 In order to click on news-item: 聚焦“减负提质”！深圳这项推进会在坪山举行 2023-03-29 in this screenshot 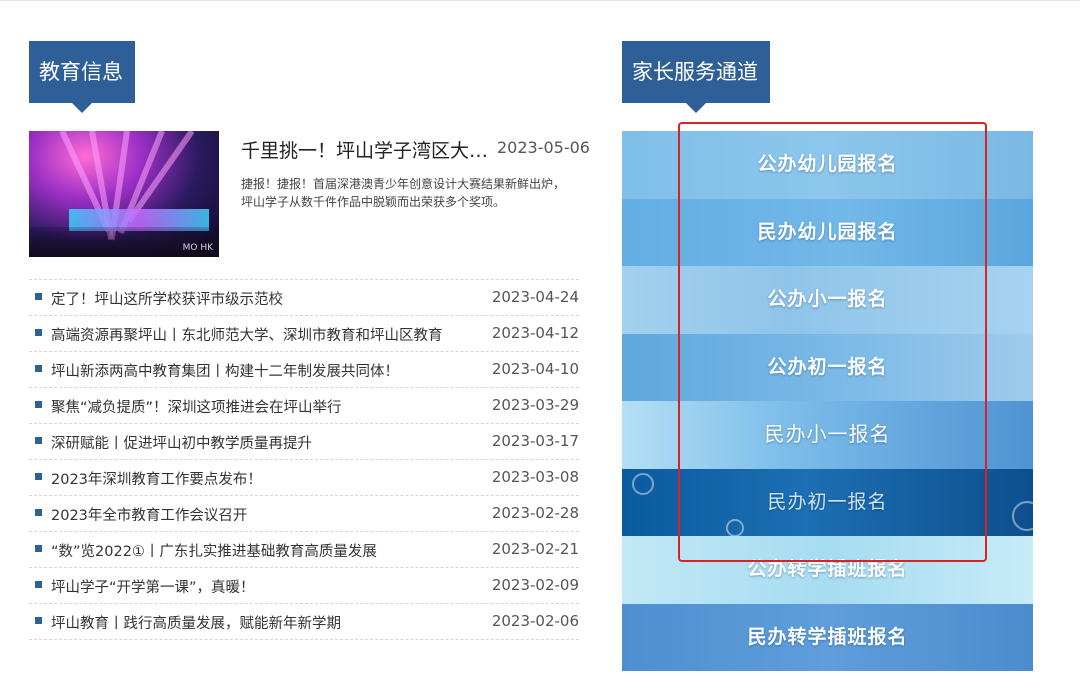, I will do `click(304, 405)`.